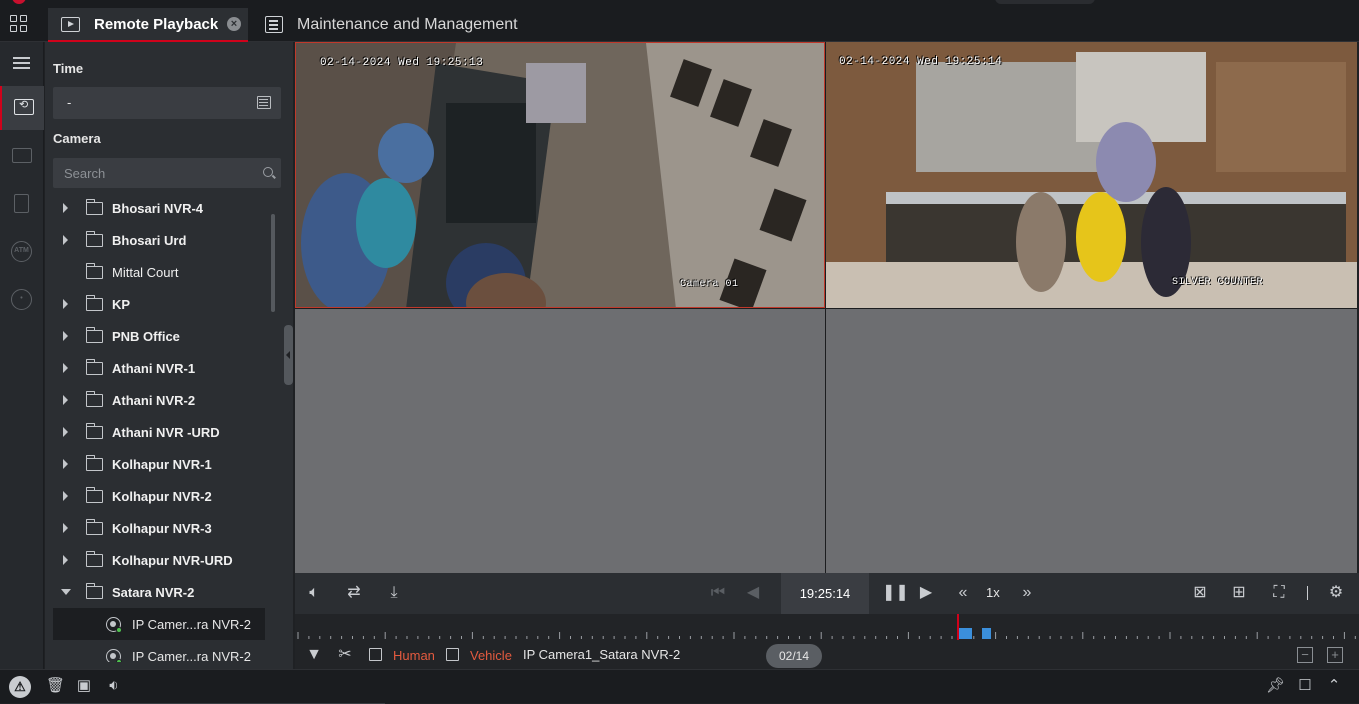  What do you see at coordinates (958, 627) in the screenshot?
I see `playhead` at bounding box center [958, 627].